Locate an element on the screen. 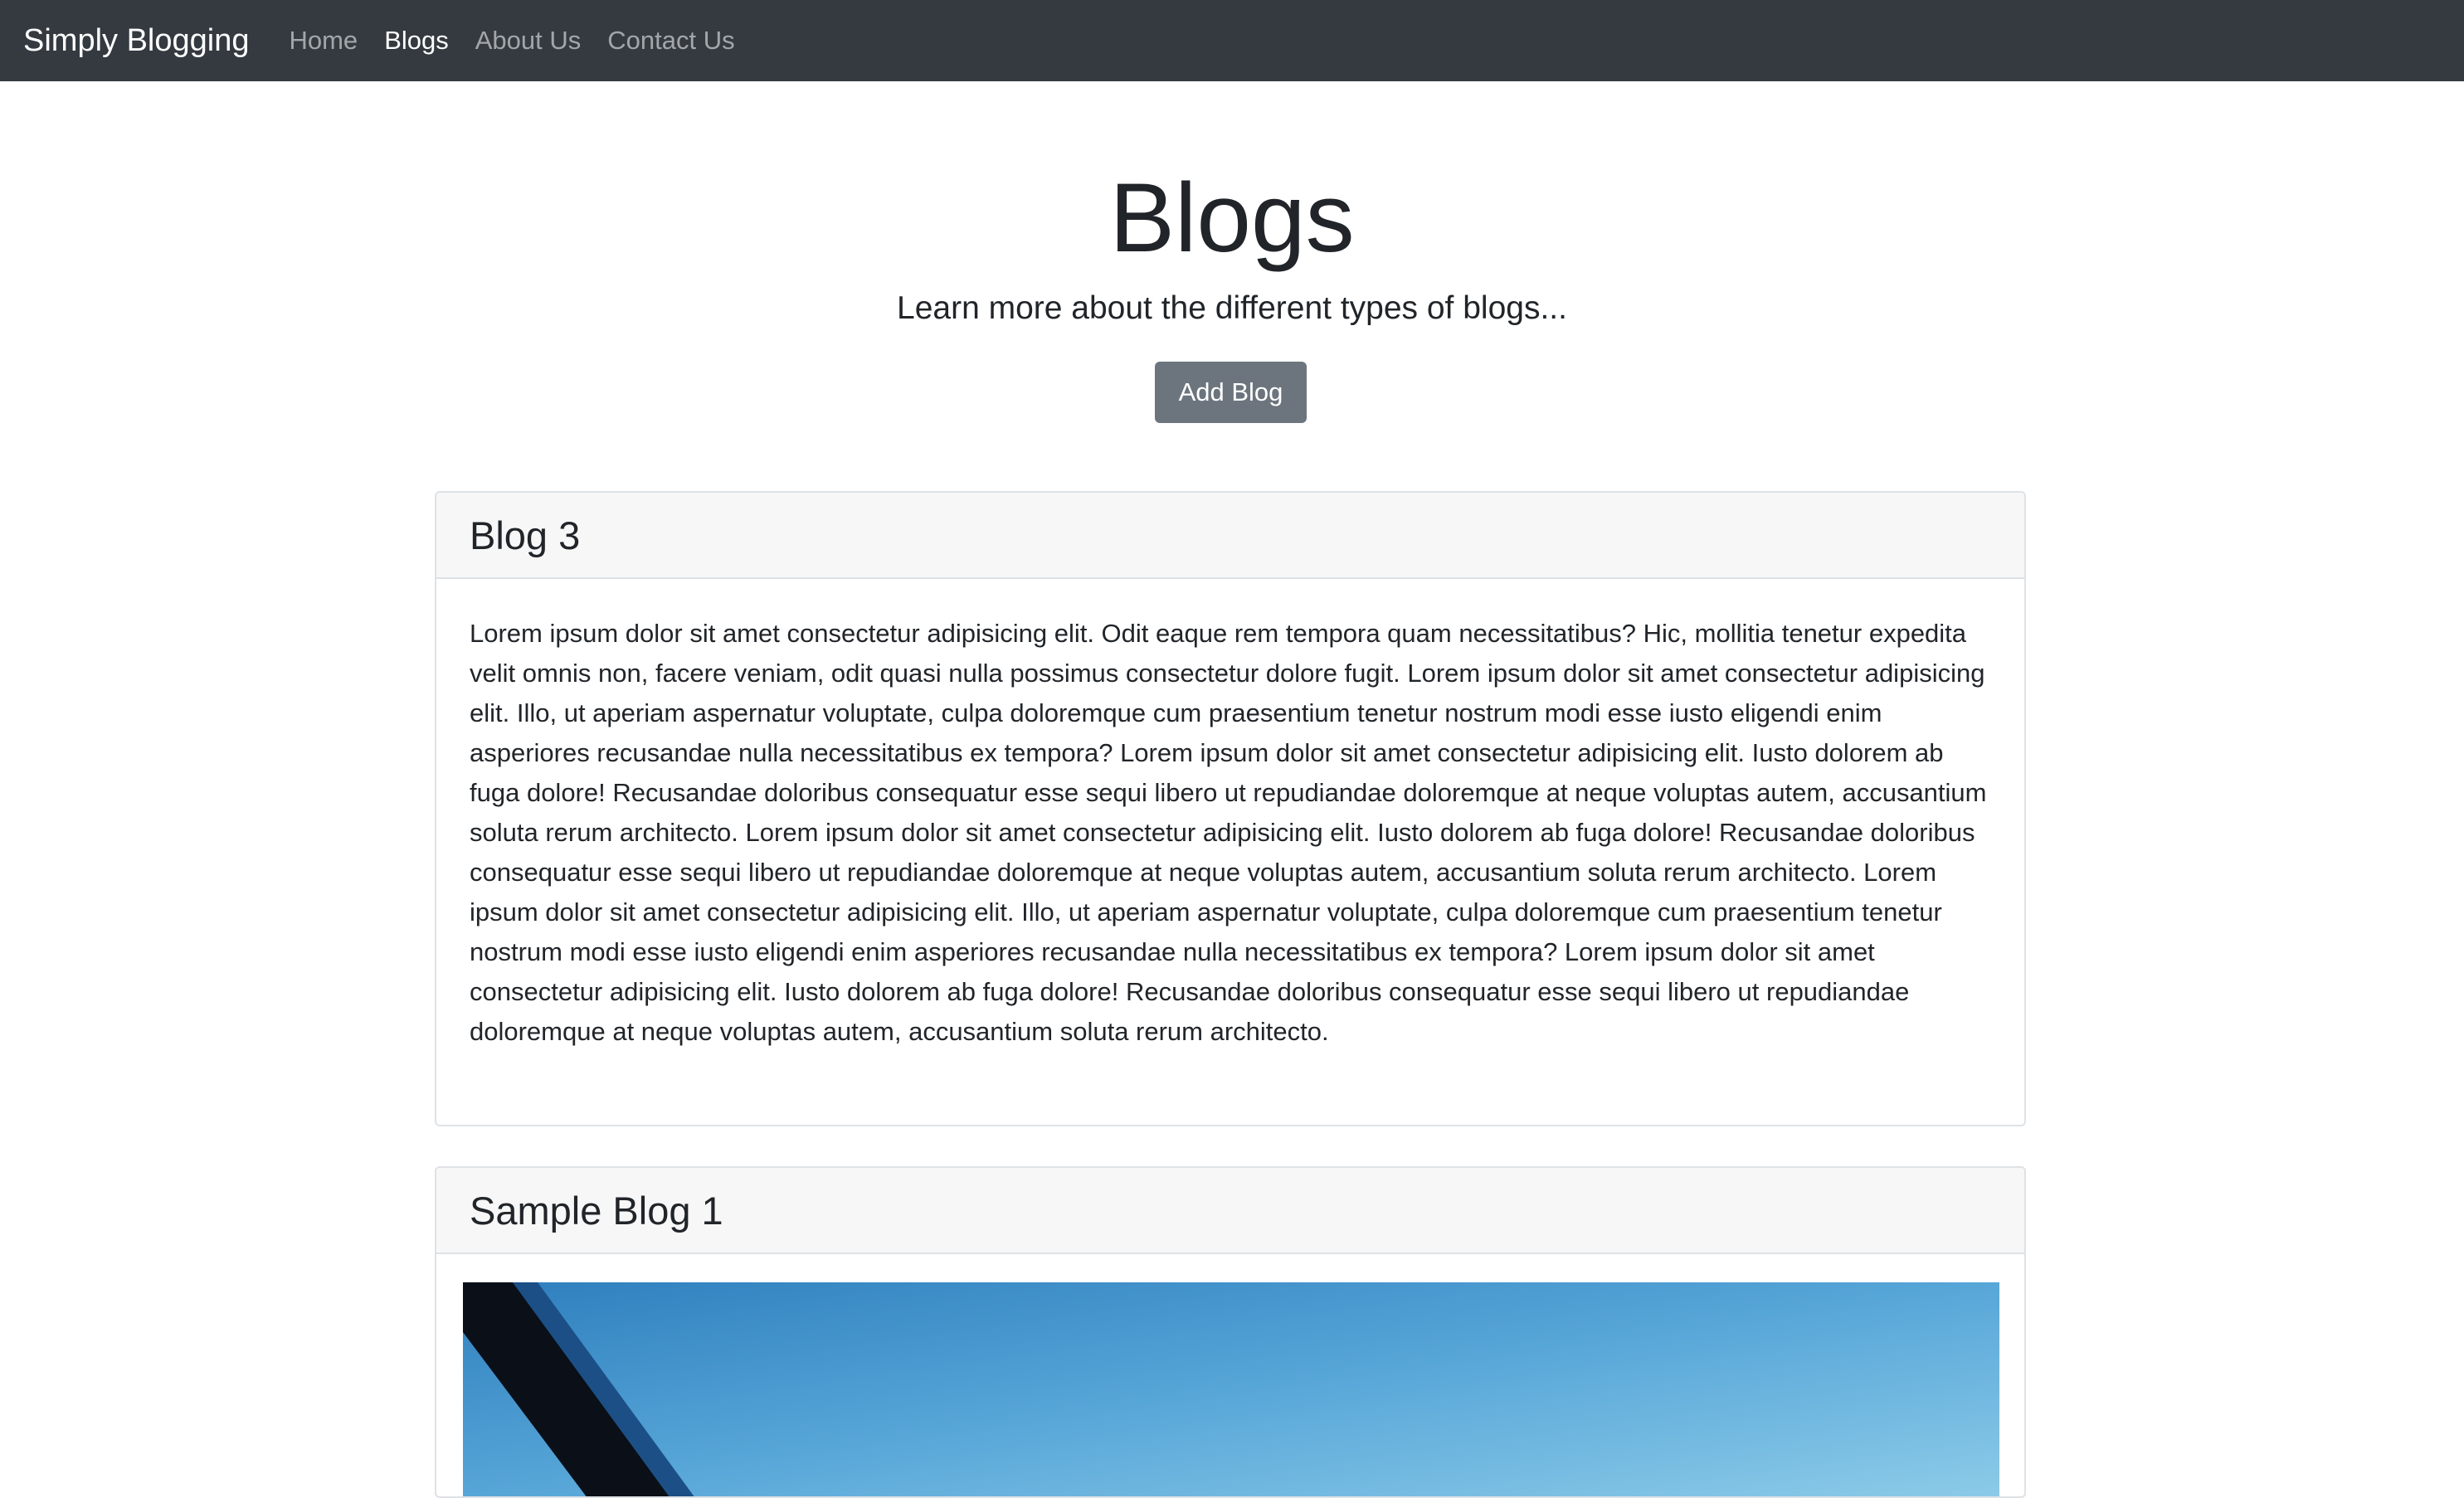 The height and width of the screenshot is (1498, 2464). nav-link-about-us: About Us is located at coordinates (528, 41).